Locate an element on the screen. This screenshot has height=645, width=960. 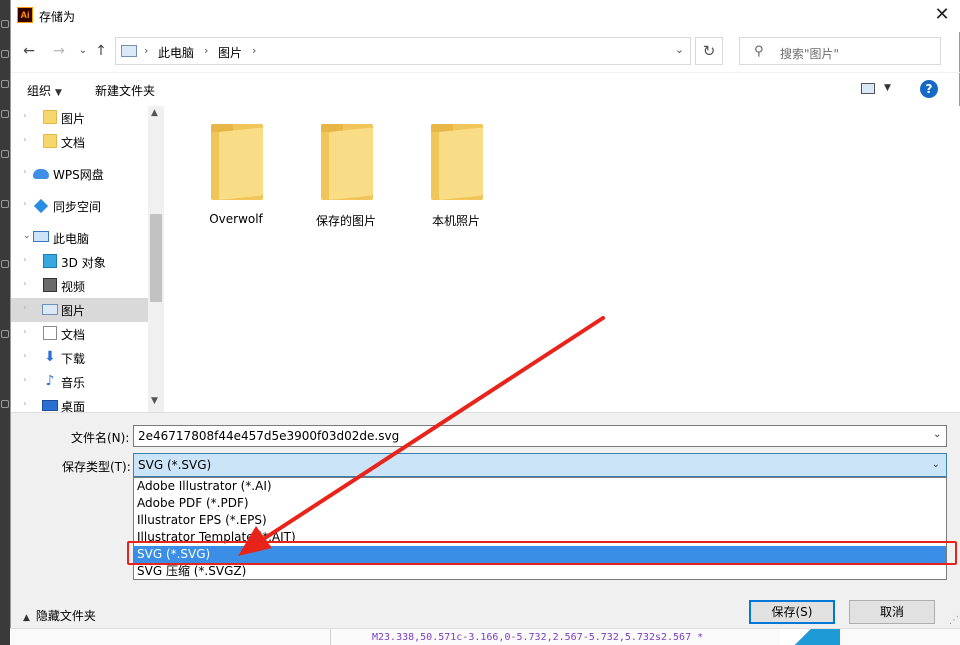
nav-item-label: 视频 is located at coordinates (73, 287).